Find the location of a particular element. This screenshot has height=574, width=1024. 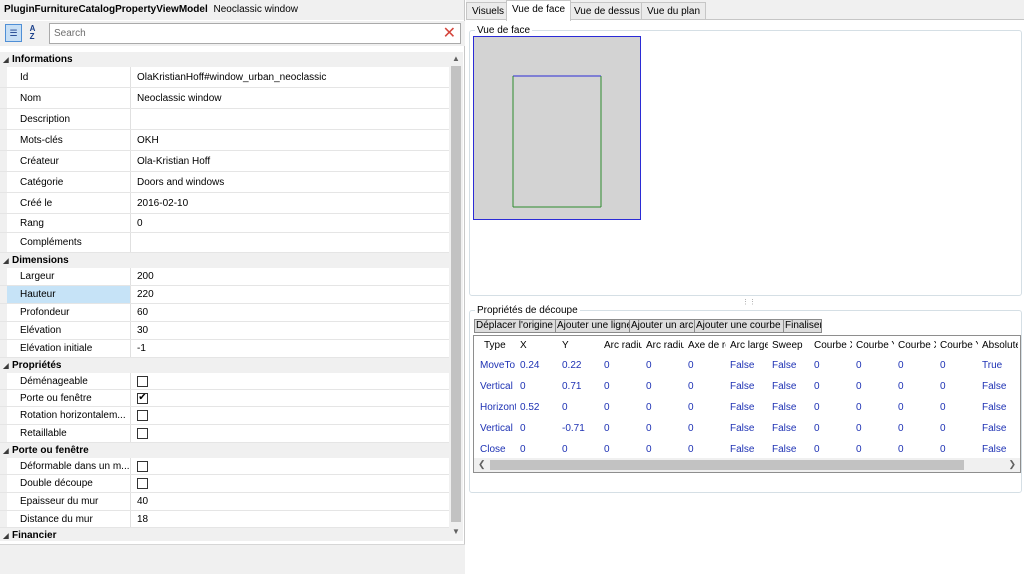

property-row-largeur: Largeur 200 is located at coordinates (224, 277).